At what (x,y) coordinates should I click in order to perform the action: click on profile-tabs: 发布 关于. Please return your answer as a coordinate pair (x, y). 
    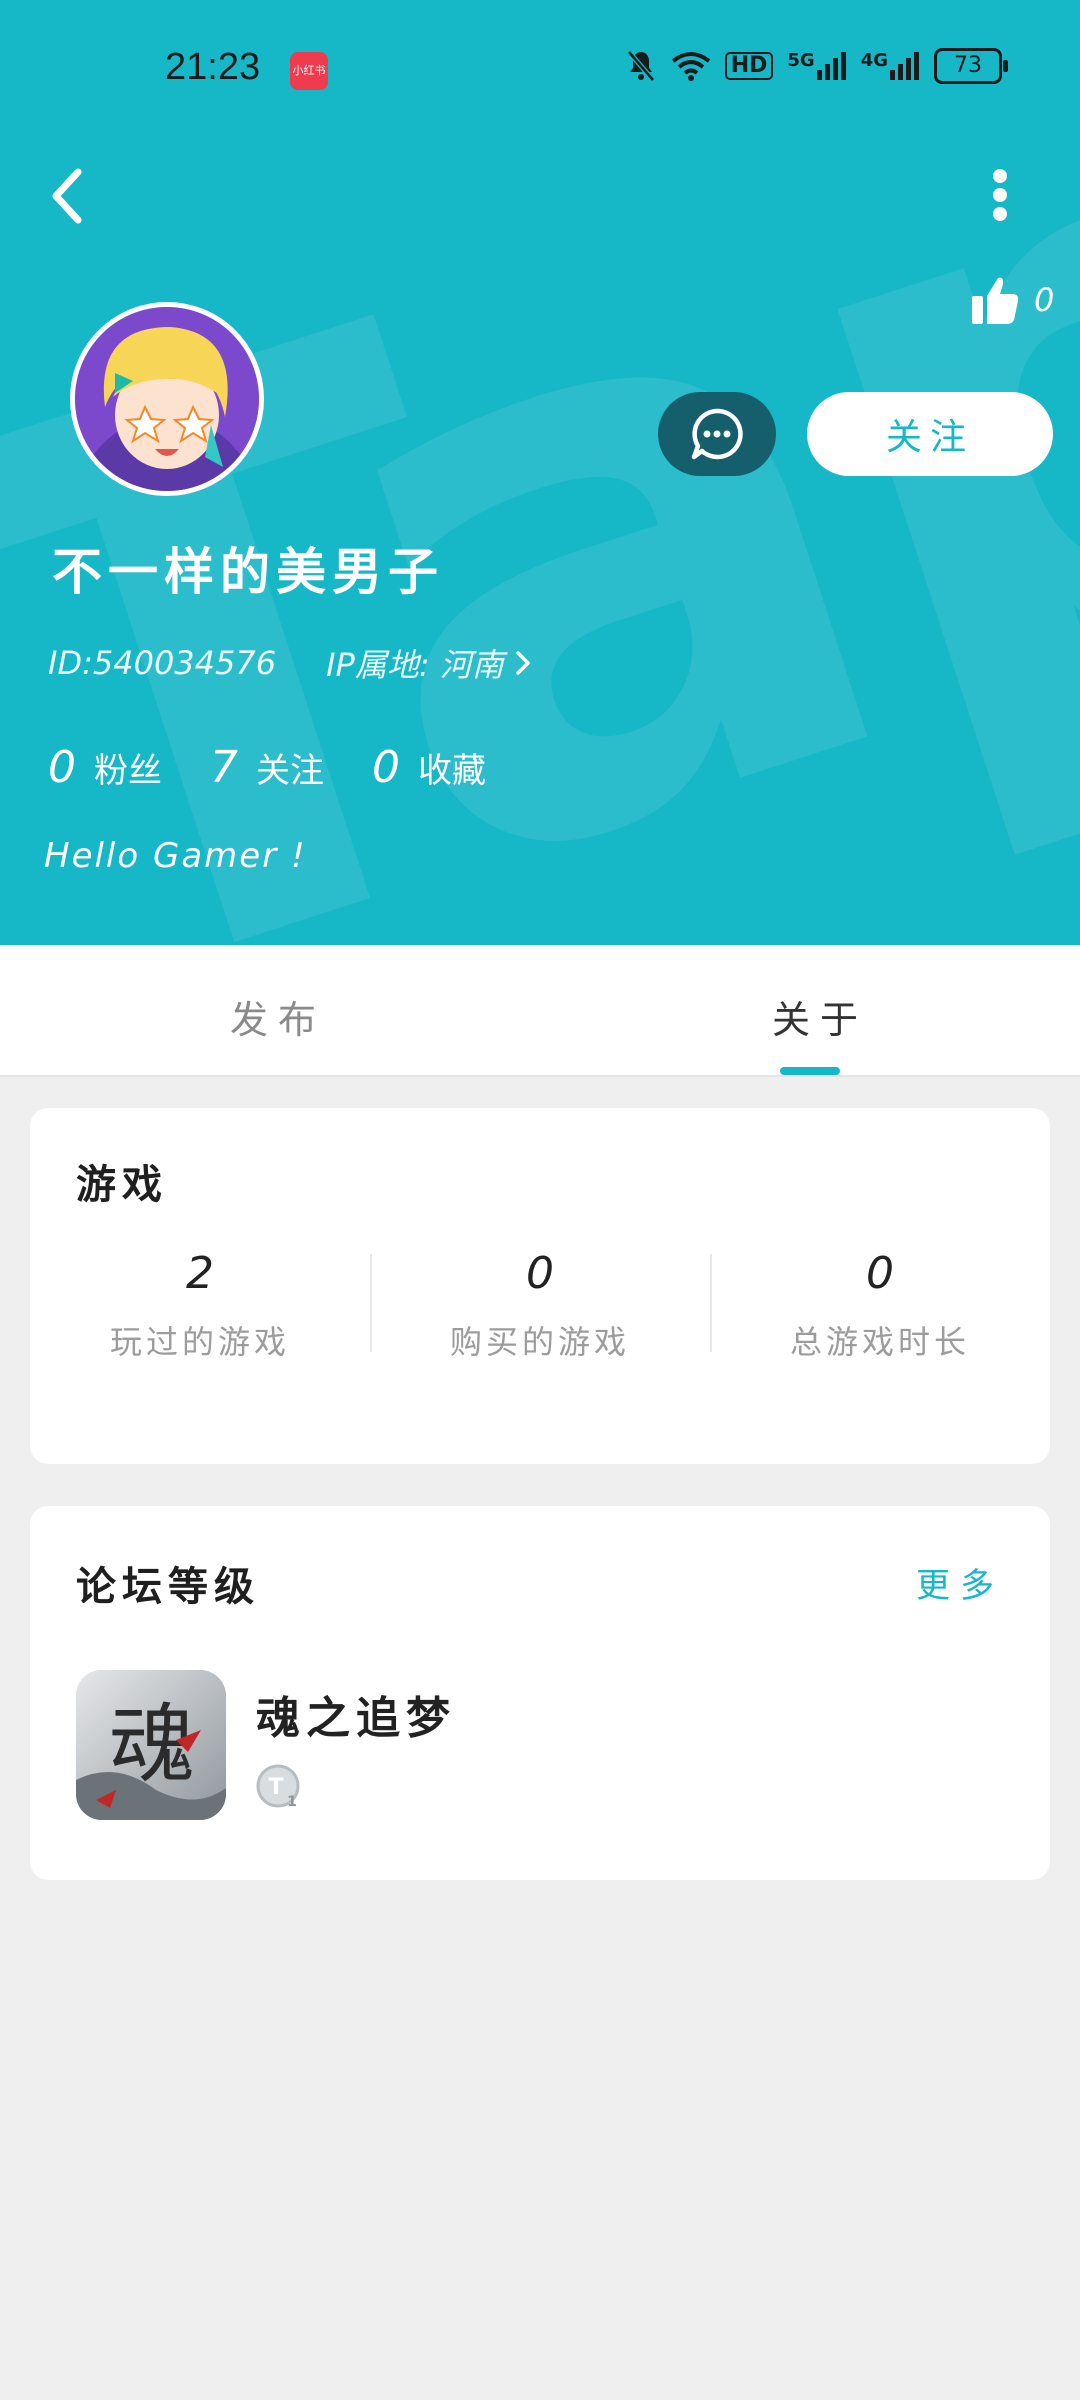
    Looking at the image, I should click on (540, 1011).